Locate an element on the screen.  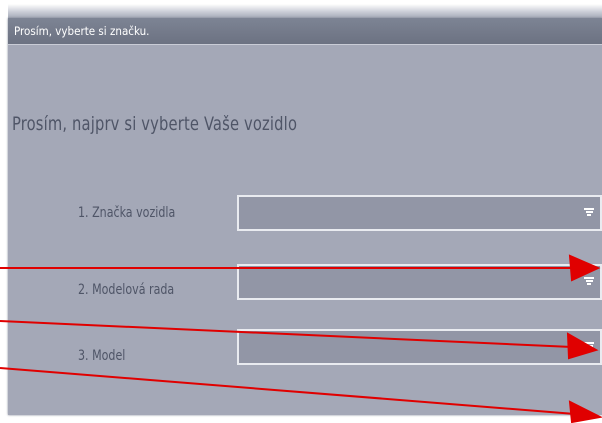
model-label: 3. Model is located at coordinates (102, 356).